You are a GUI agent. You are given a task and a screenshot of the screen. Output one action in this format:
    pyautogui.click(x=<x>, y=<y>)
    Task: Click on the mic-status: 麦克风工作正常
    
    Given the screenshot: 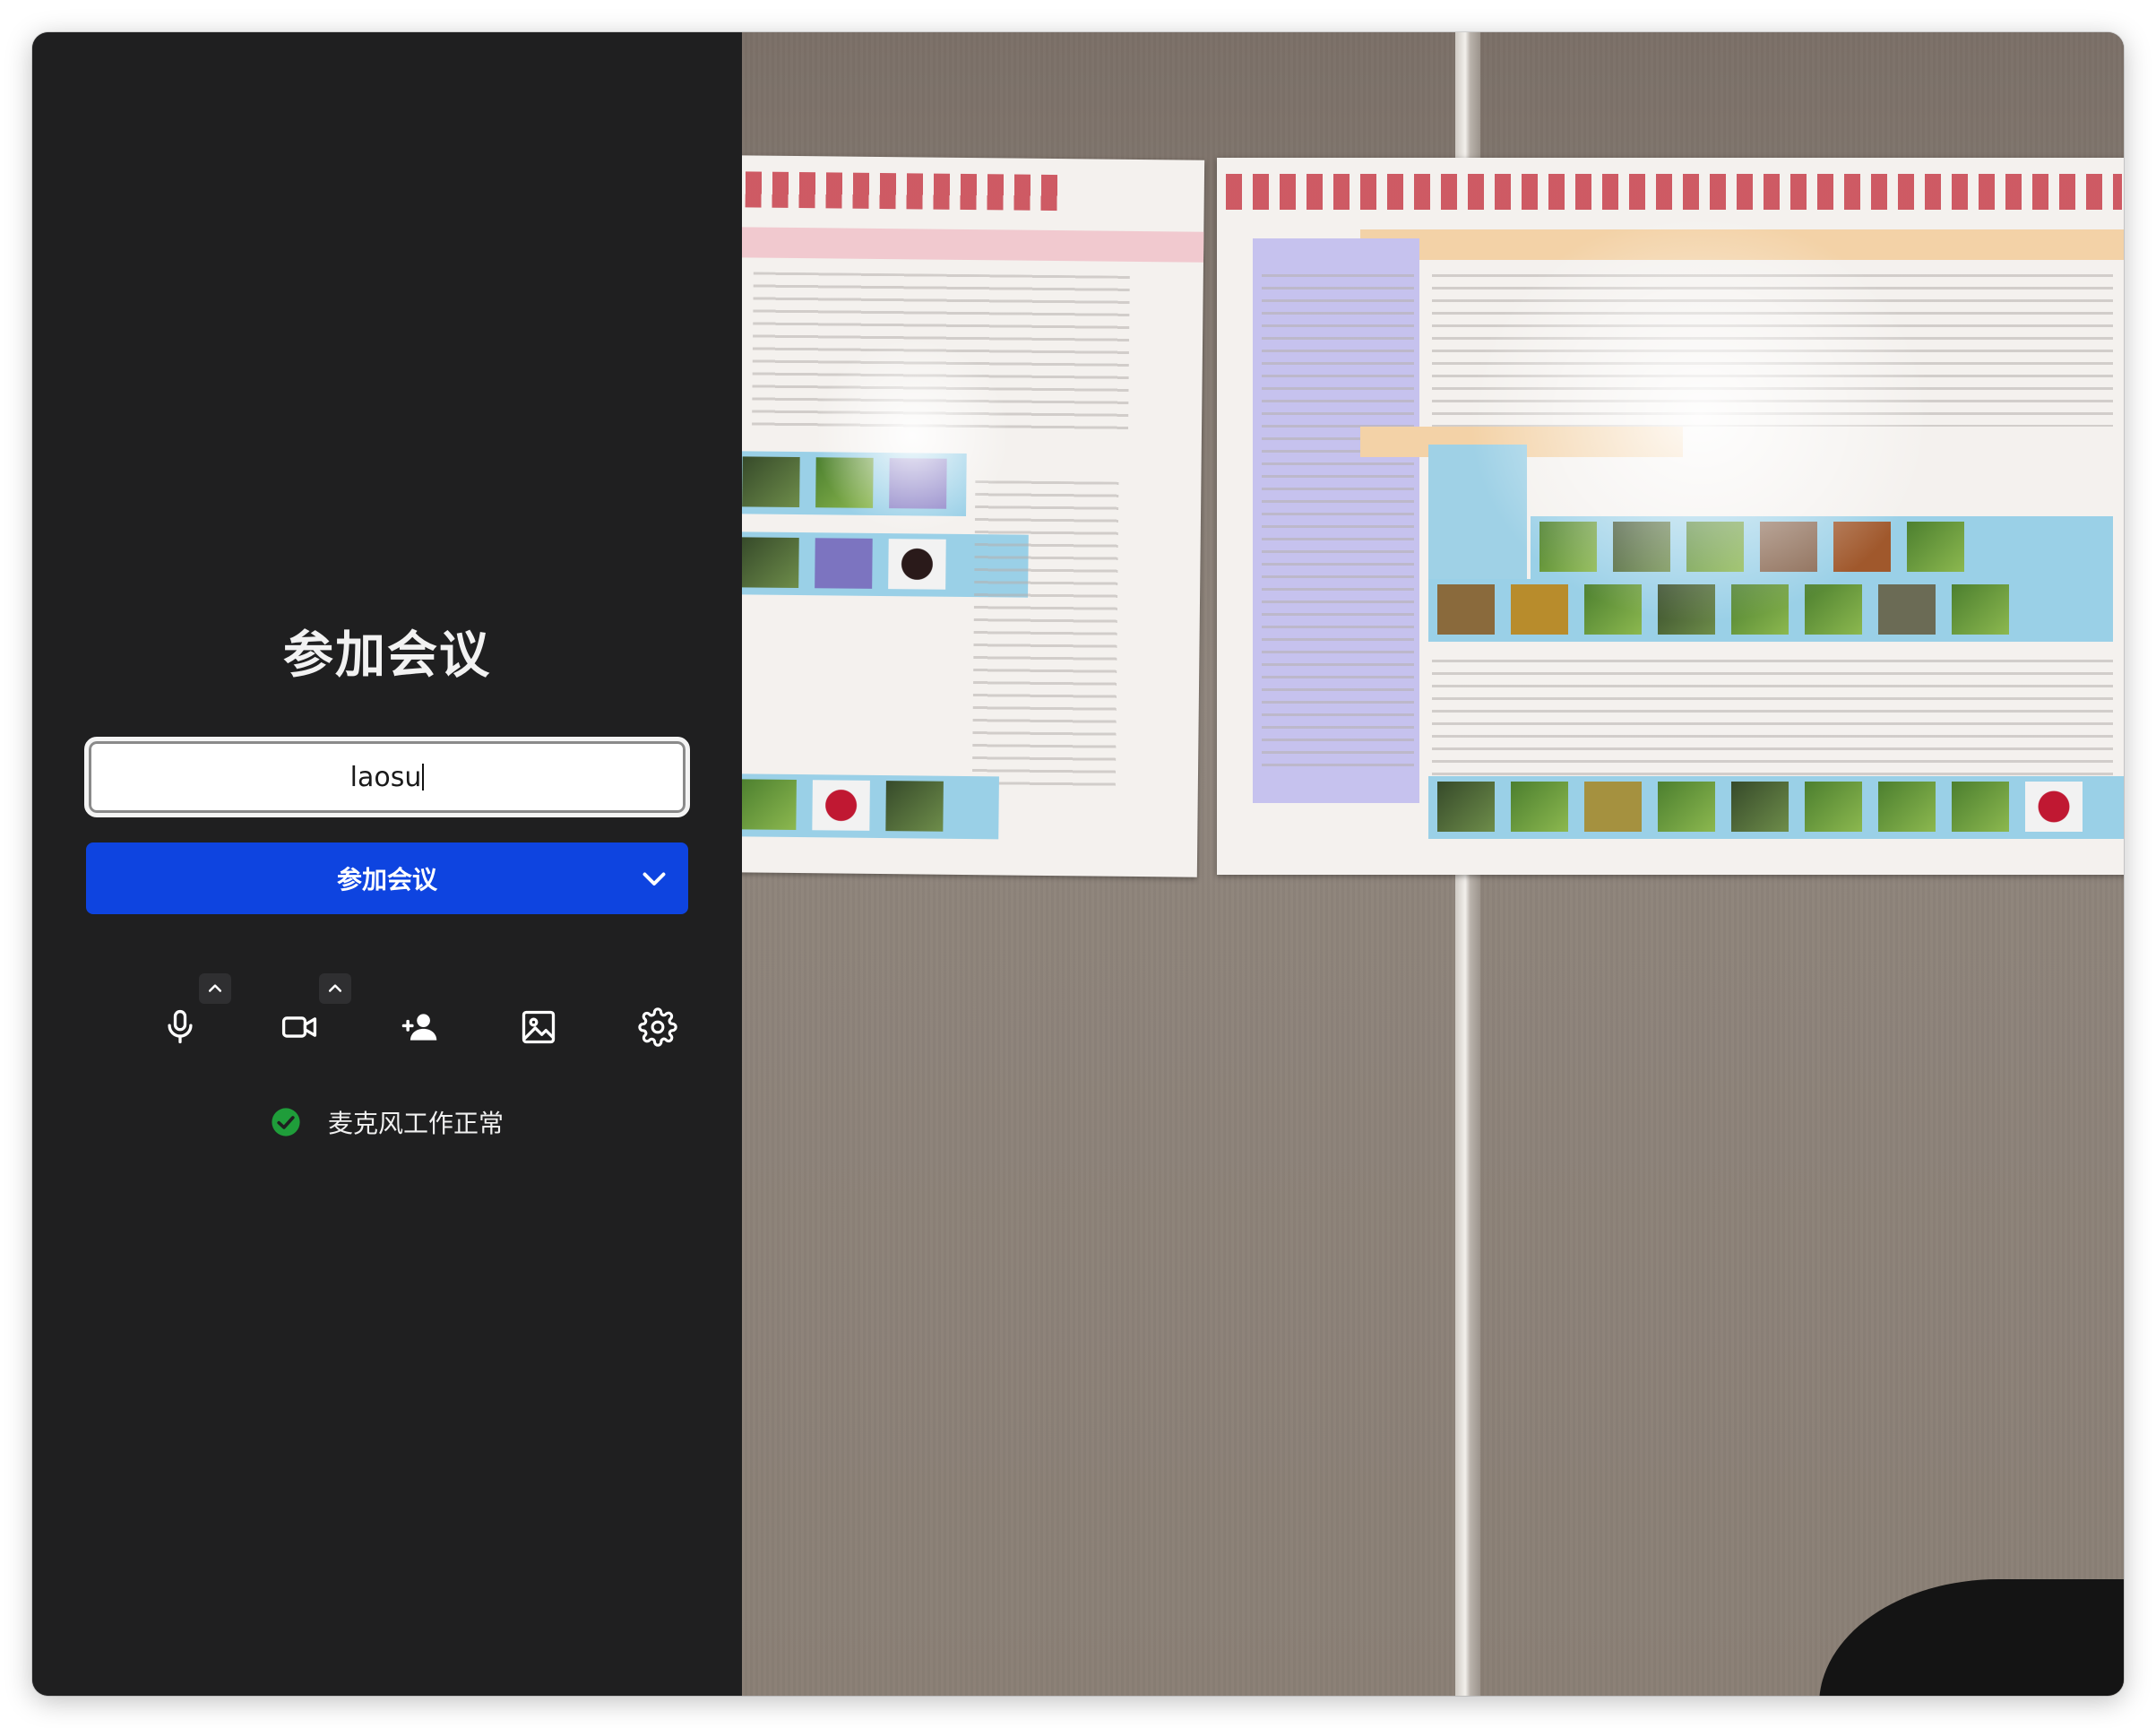 What is the action you would take?
    pyautogui.click(x=387, y=1122)
    